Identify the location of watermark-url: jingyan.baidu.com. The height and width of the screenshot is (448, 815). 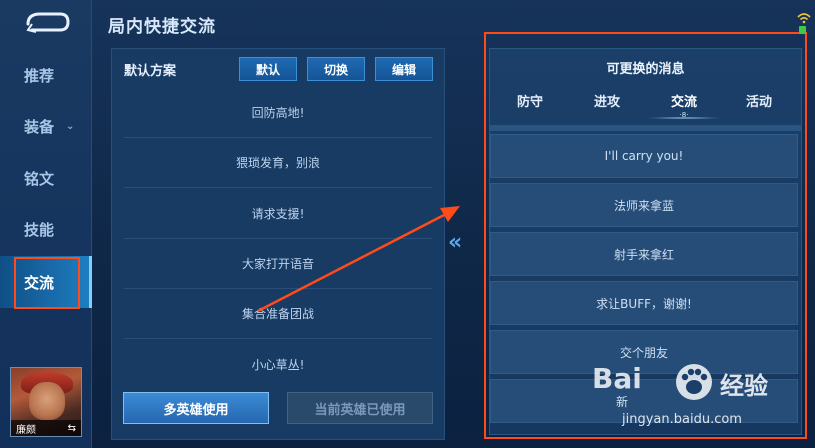
(682, 419).